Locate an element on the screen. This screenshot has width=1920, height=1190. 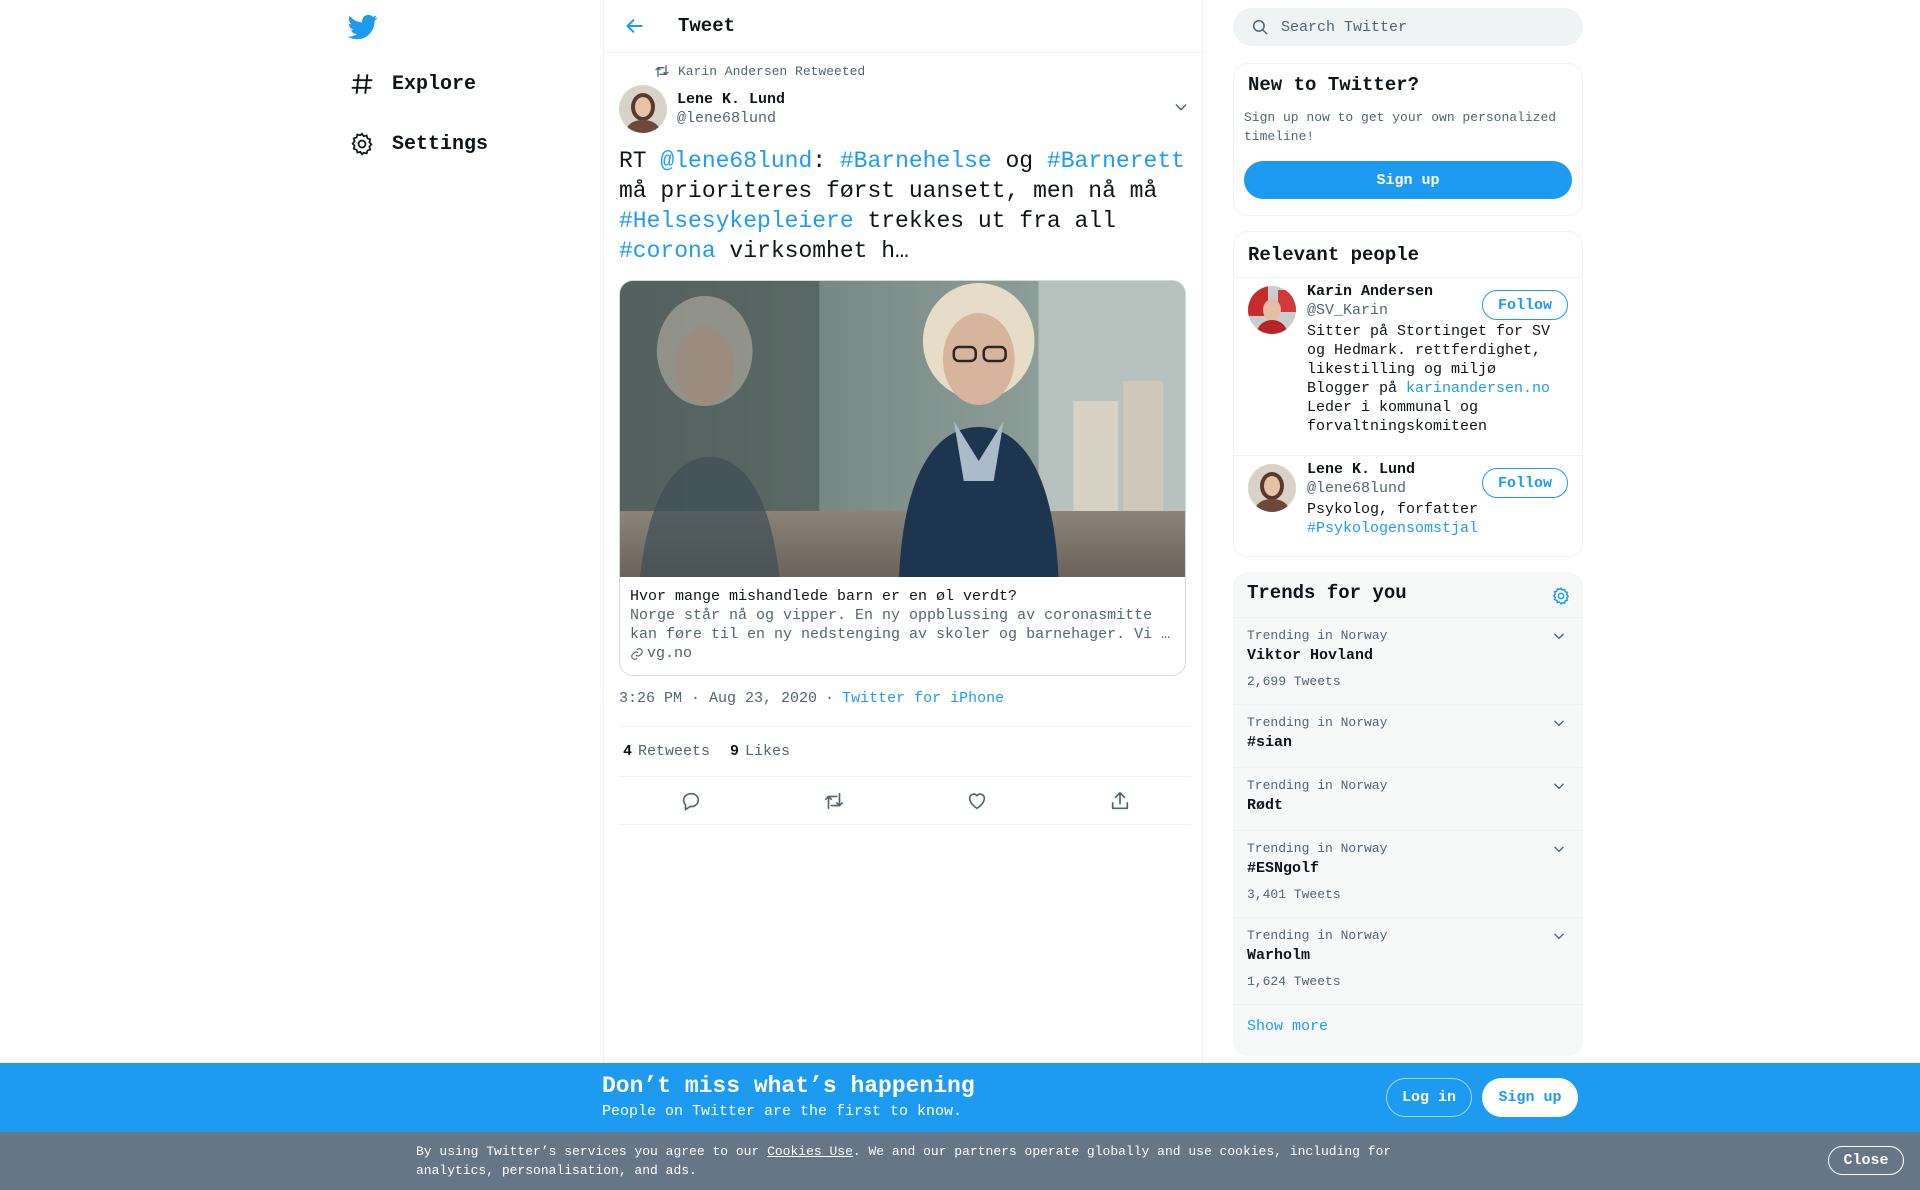
reply-icon is located at coordinates (690, 801).